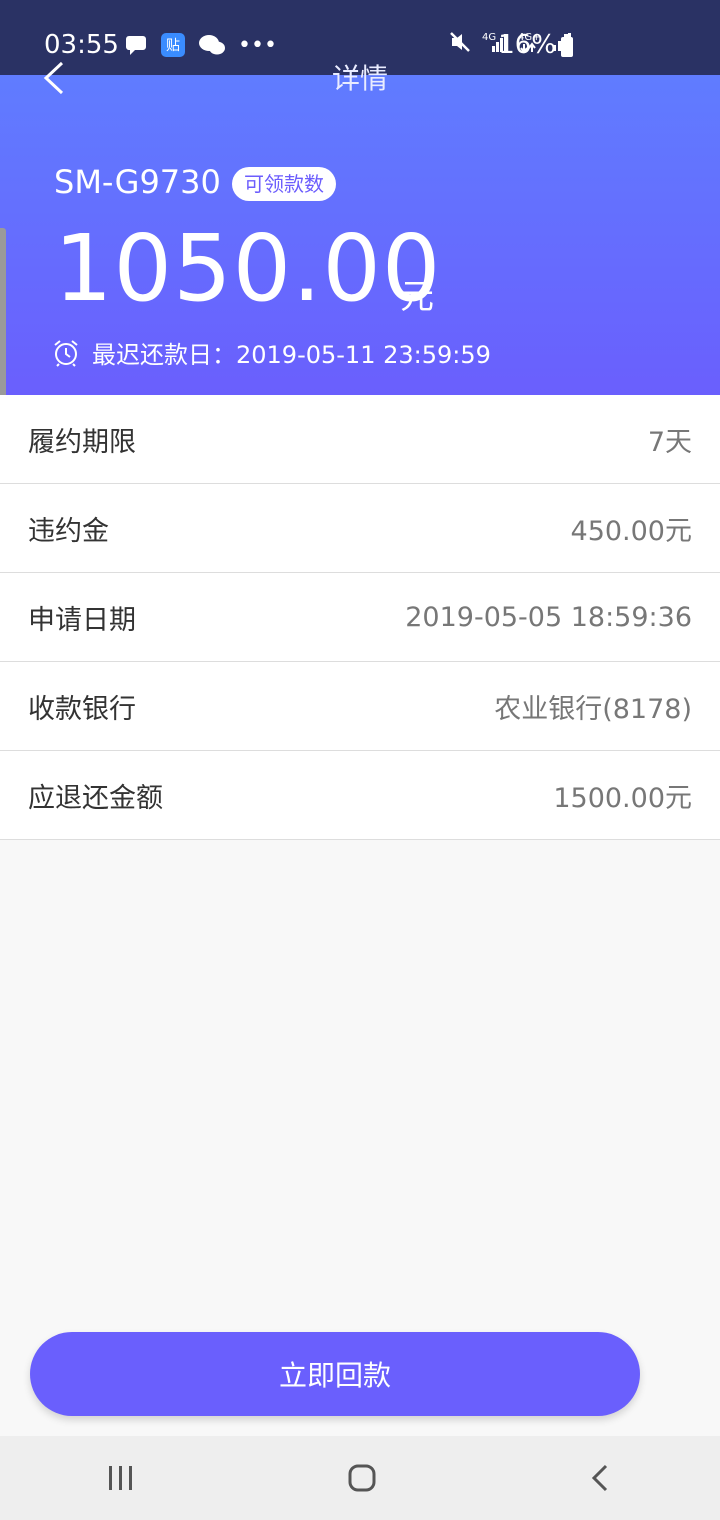  Describe the element at coordinates (248, 268) in the screenshot. I see `amount-value: 1050.00` at that location.